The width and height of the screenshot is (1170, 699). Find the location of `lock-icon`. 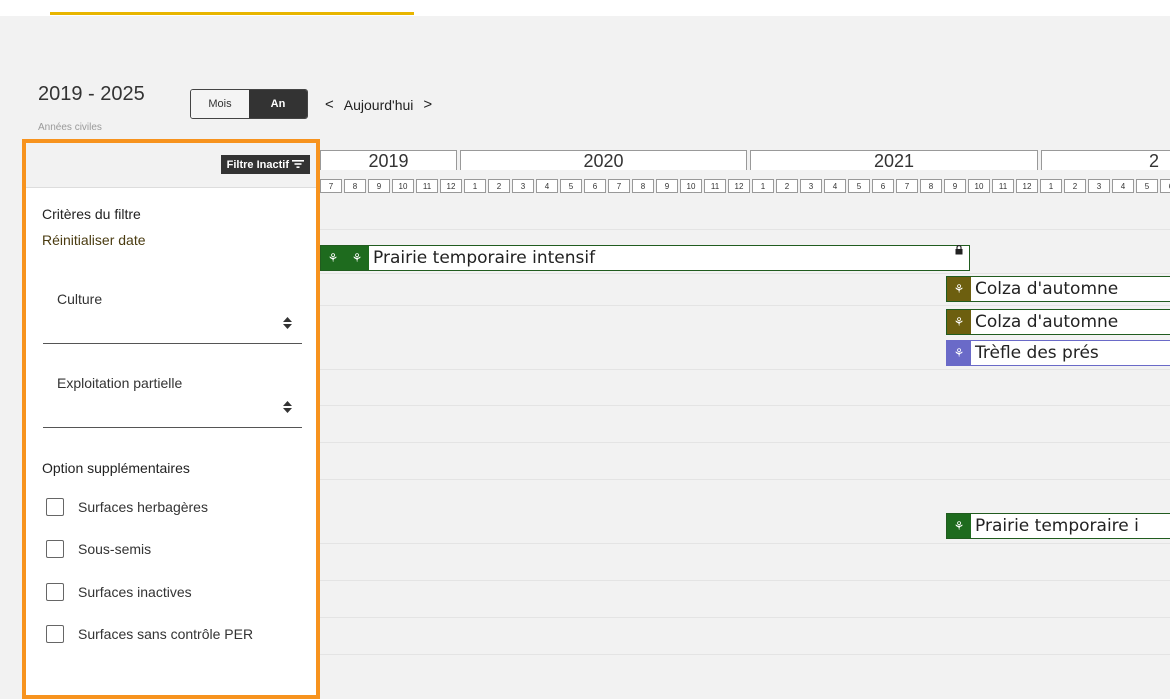

lock-icon is located at coordinates (959, 251).